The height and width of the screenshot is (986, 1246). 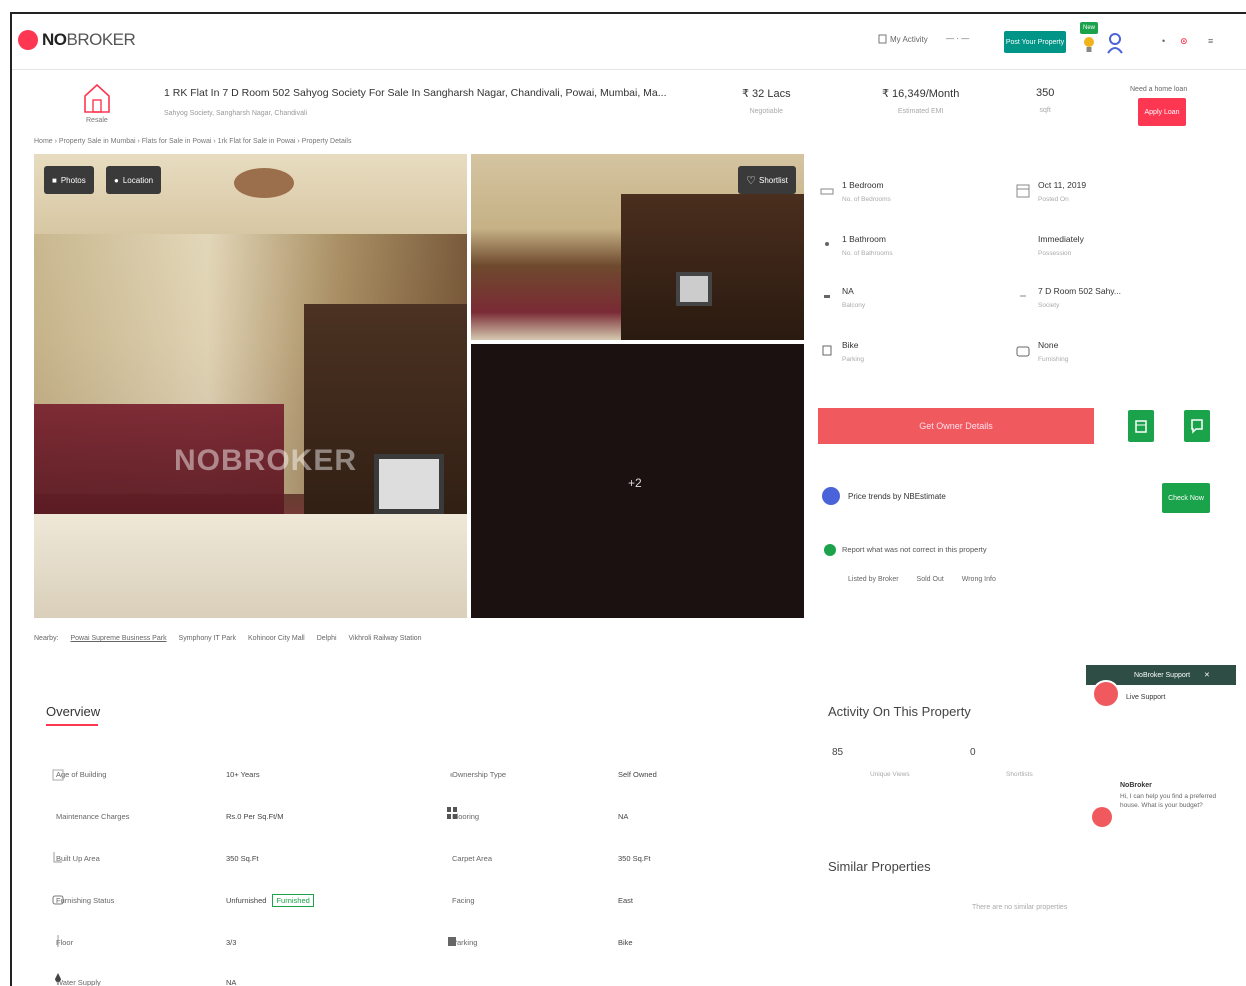 What do you see at coordinates (270, 900) in the screenshot?
I see `overview-value: Unfurnished Furnished` at bounding box center [270, 900].